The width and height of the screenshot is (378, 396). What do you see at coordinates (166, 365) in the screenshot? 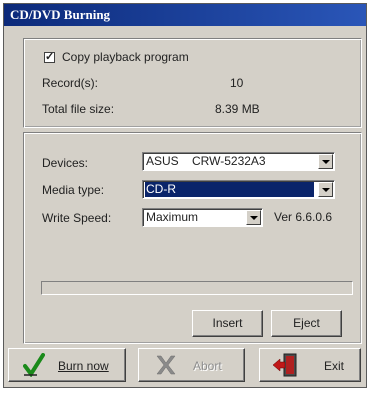
I see `abort-x-icon` at bounding box center [166, 365].